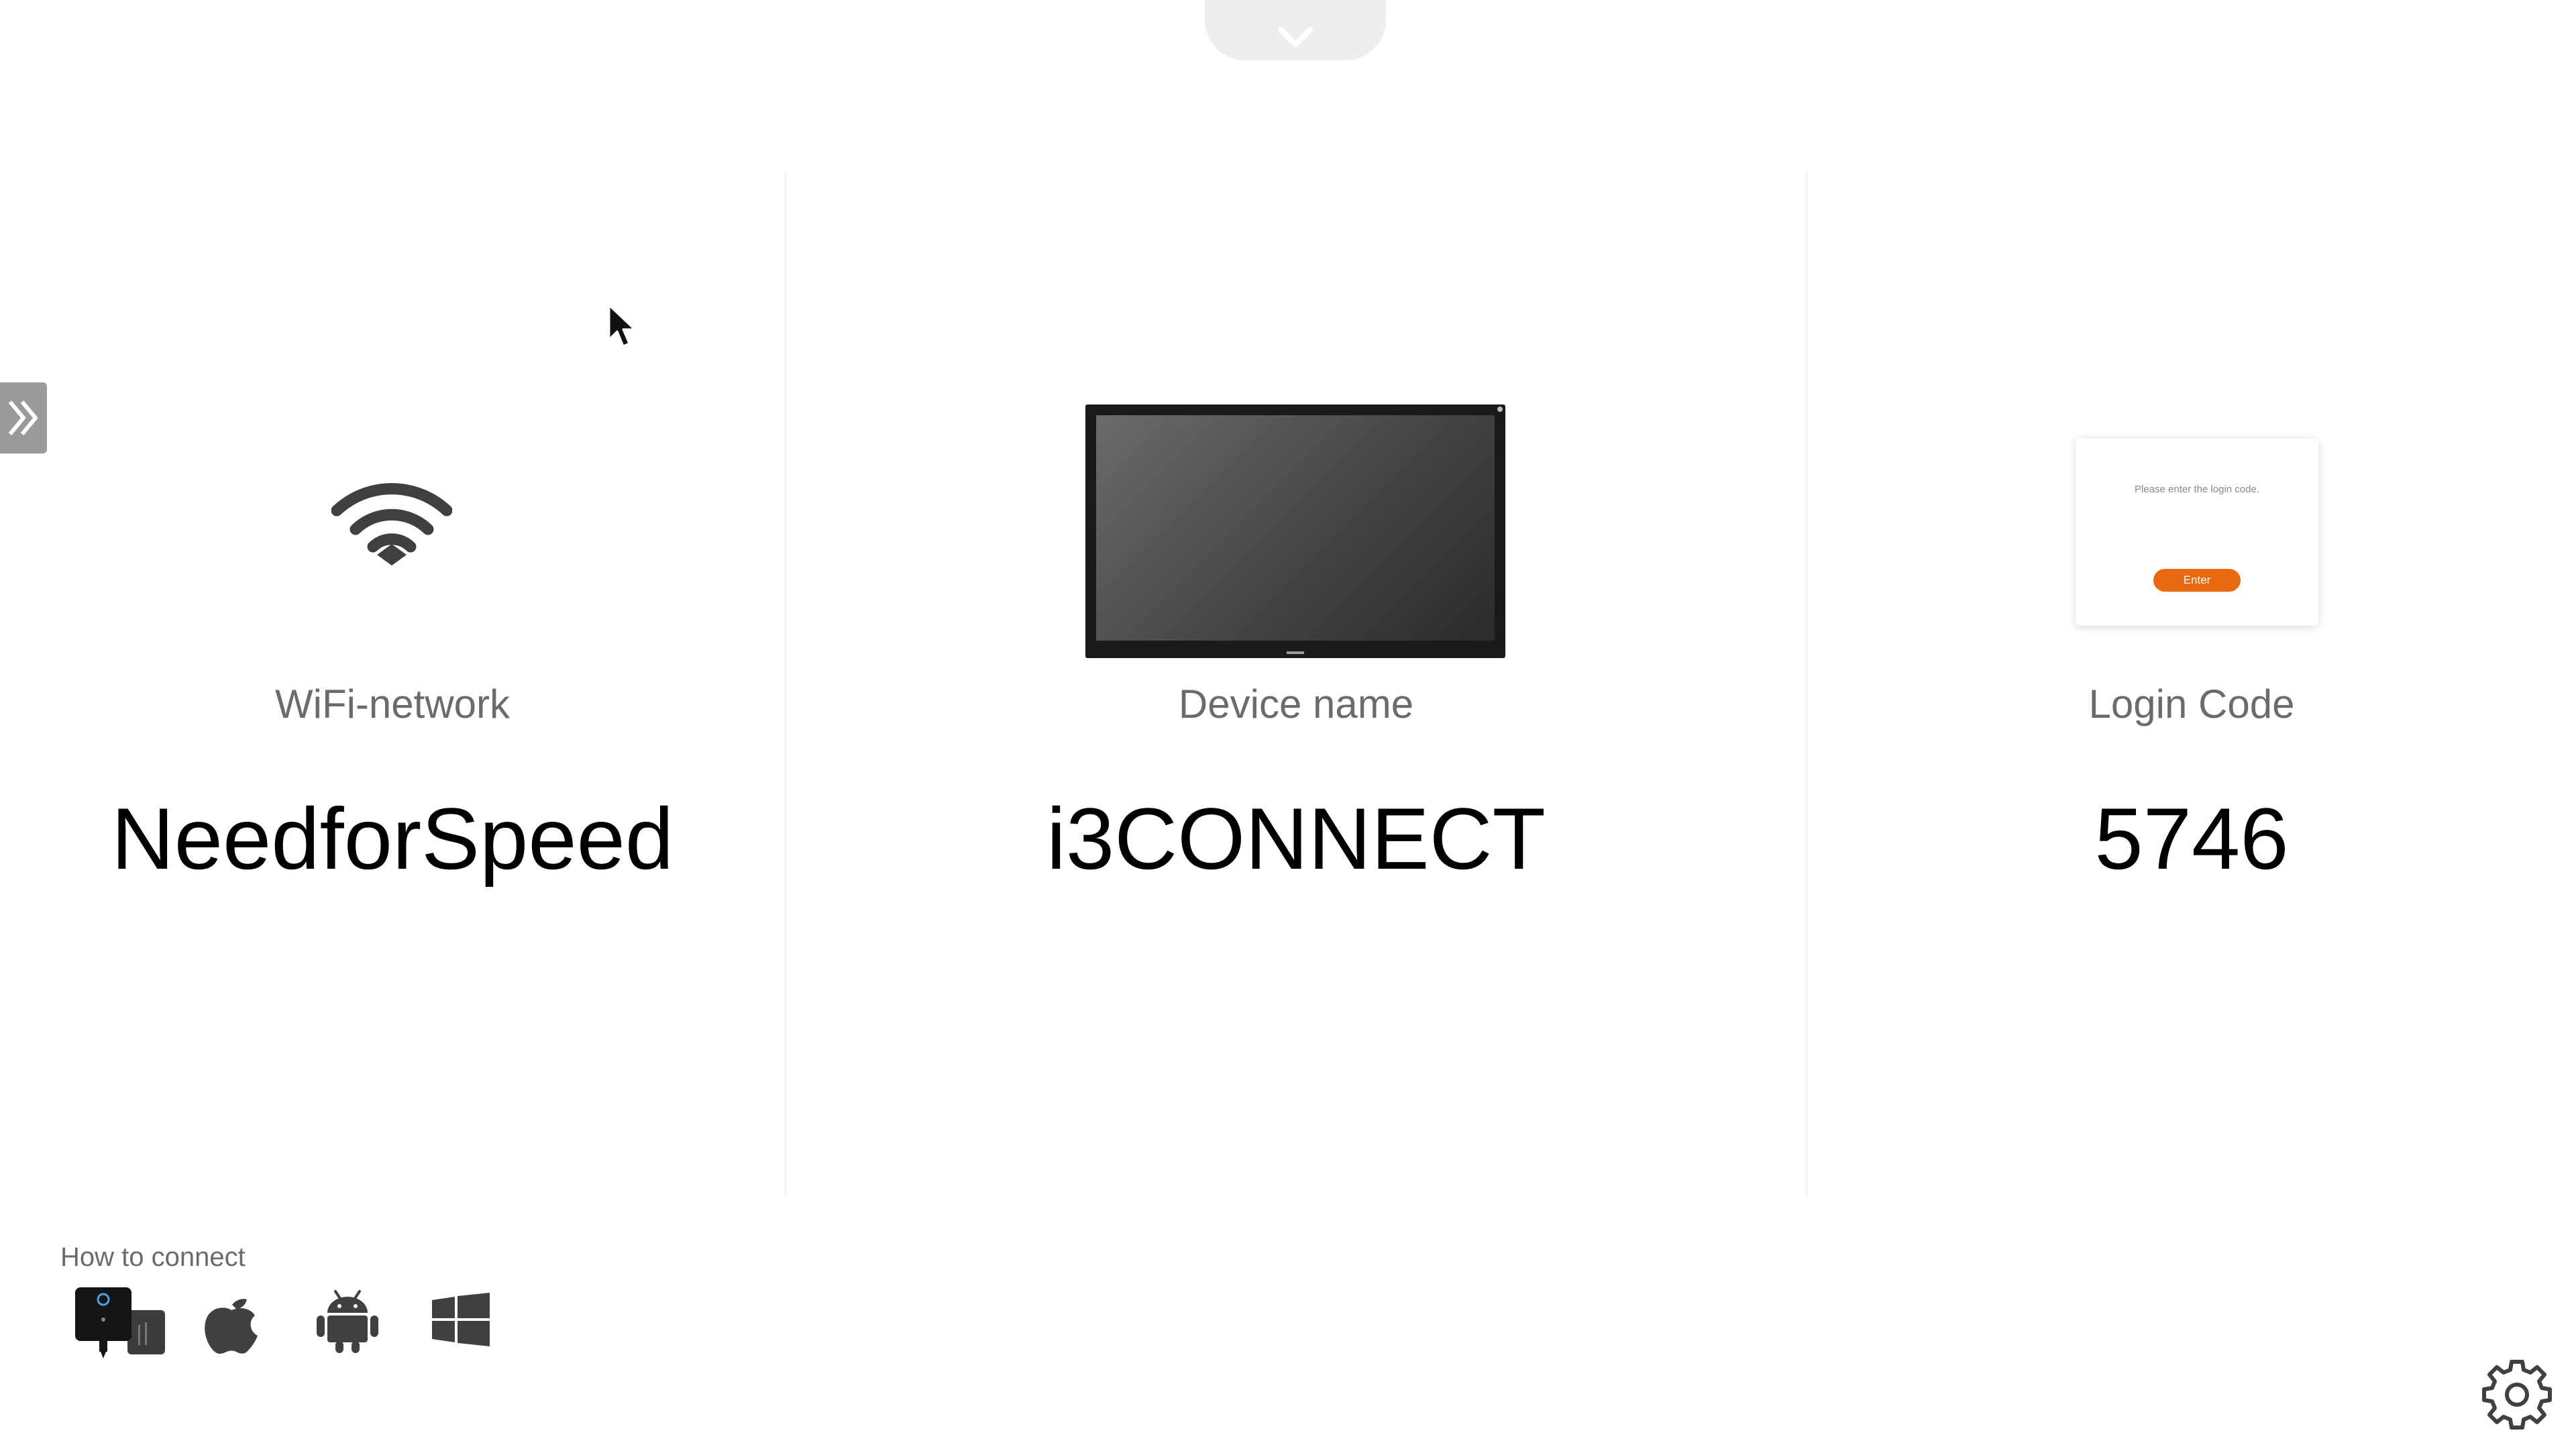  Describe the element at coordinates (1295, 37) in the screenshot. I see `chevron-down-icon` at that location.